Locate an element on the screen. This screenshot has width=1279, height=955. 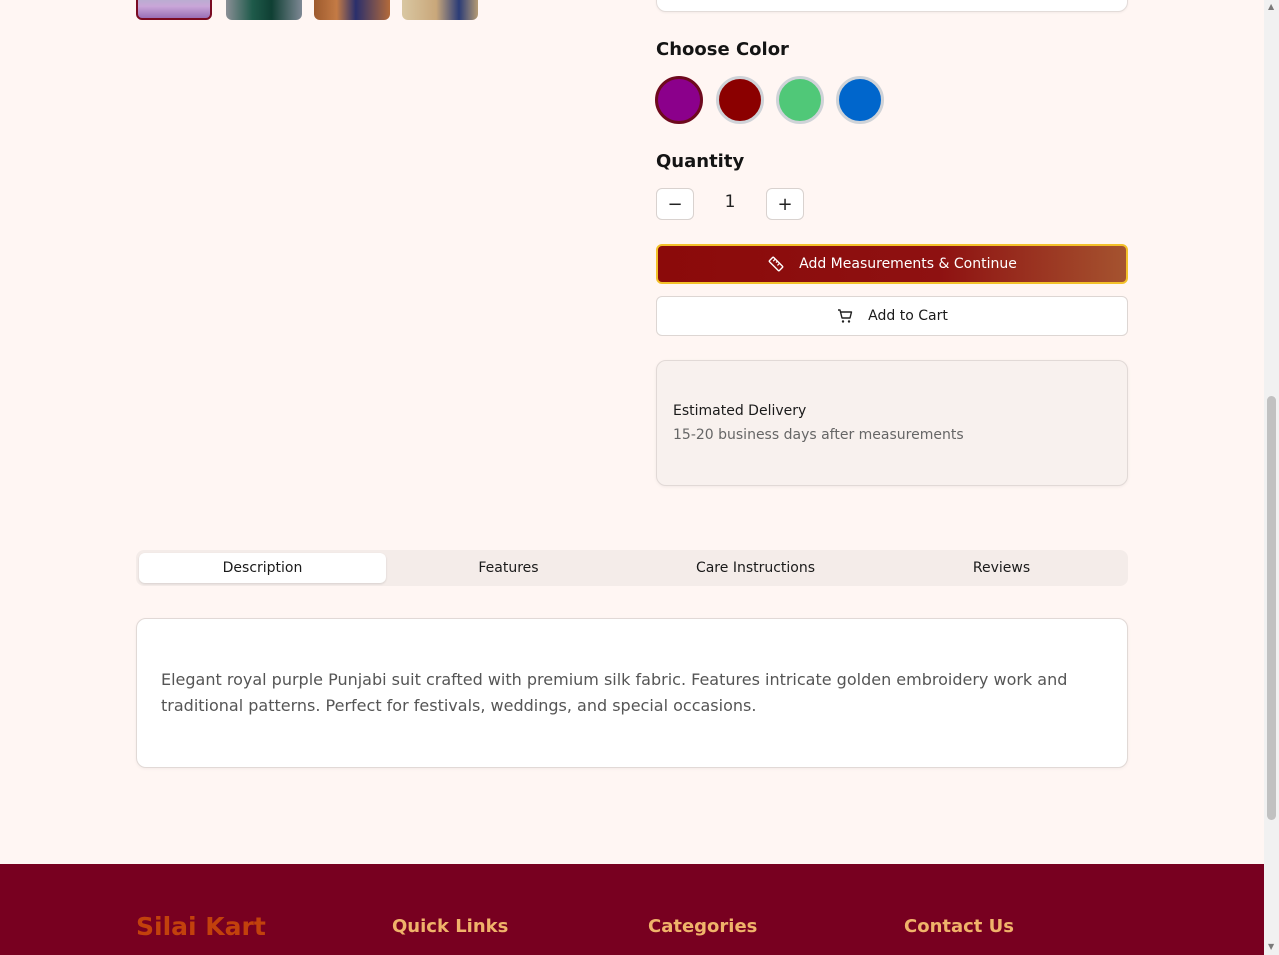
tab-description: Description is located at coordinates (262, 568).